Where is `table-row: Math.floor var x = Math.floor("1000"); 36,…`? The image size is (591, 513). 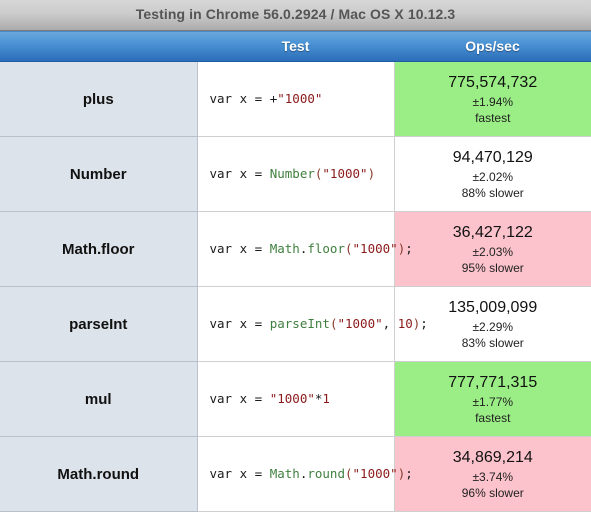 table-row: Math.floor var x = Math.floor("1000"); 36,… is located at coordinates (295, 249).